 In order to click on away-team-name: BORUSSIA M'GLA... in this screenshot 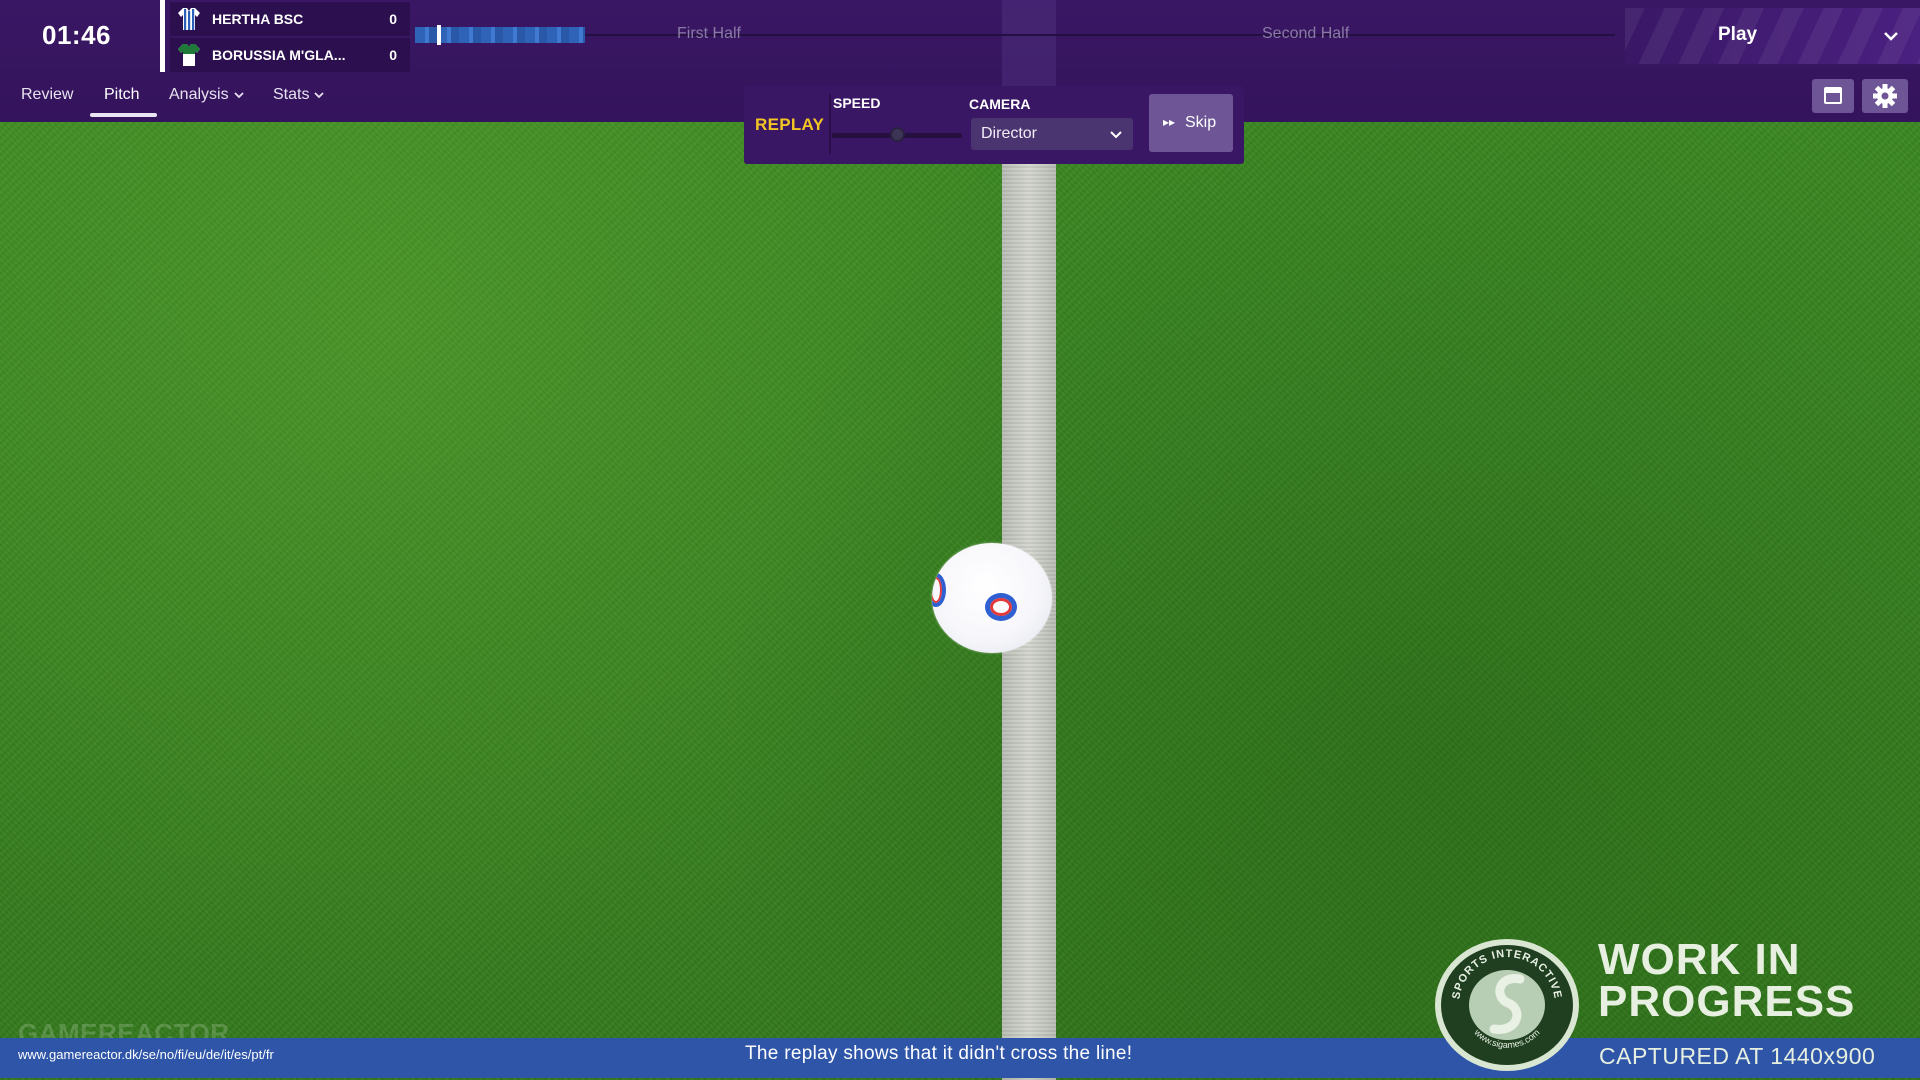, I will do `click(279, 55)`.